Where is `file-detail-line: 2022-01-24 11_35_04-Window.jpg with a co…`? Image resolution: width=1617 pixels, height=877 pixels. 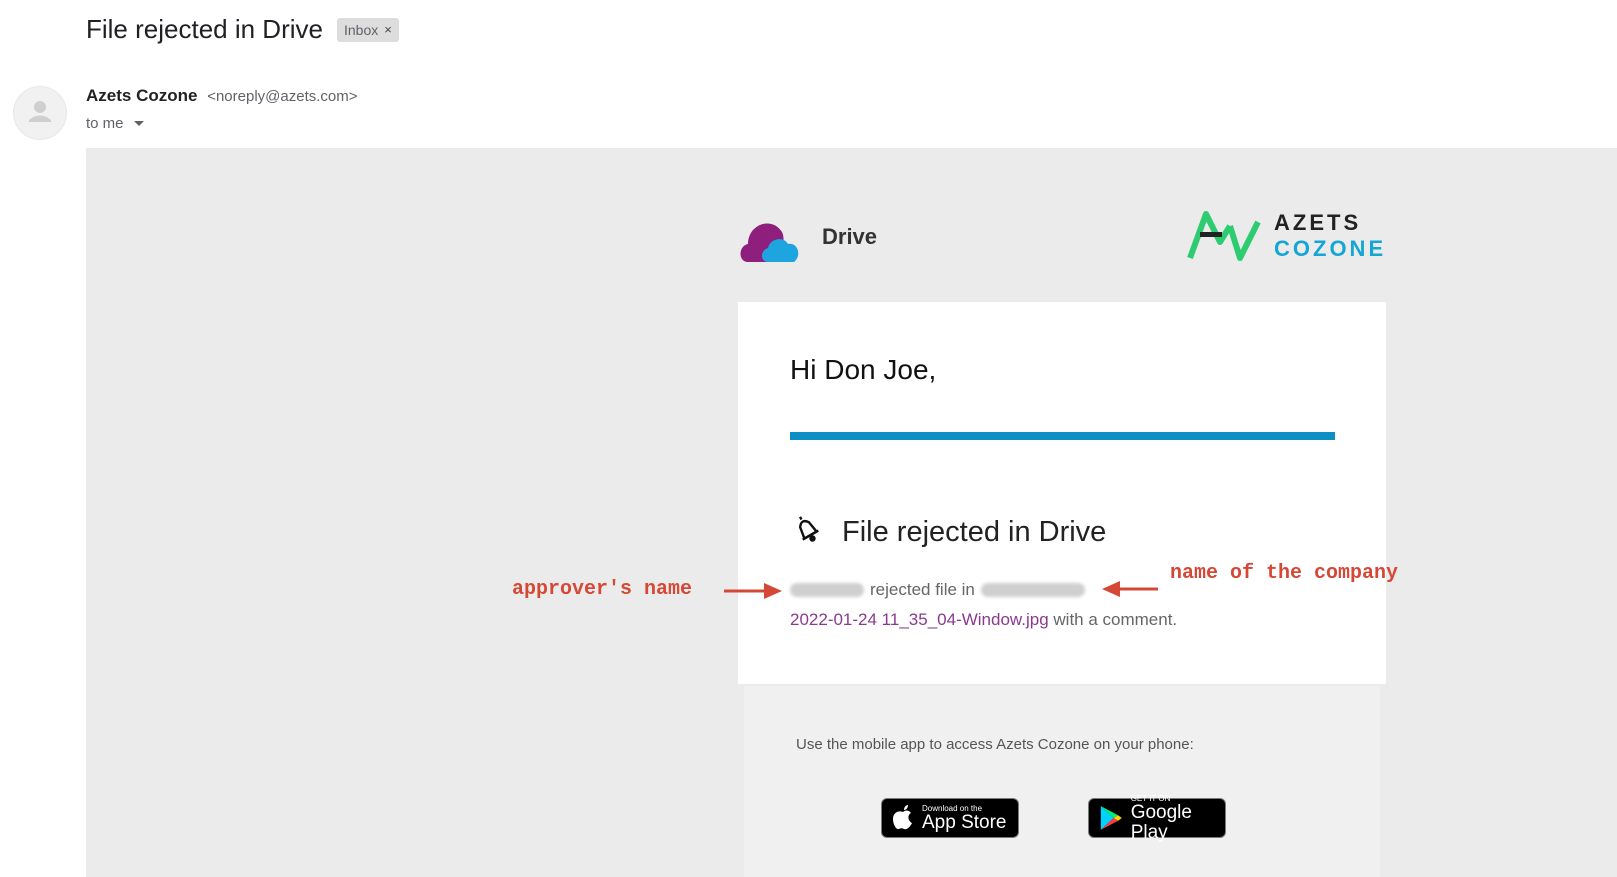 file-detail-line: 2022-01-24 11_35_04-Window.jpg with a co… is located at coordinates (983, 620).